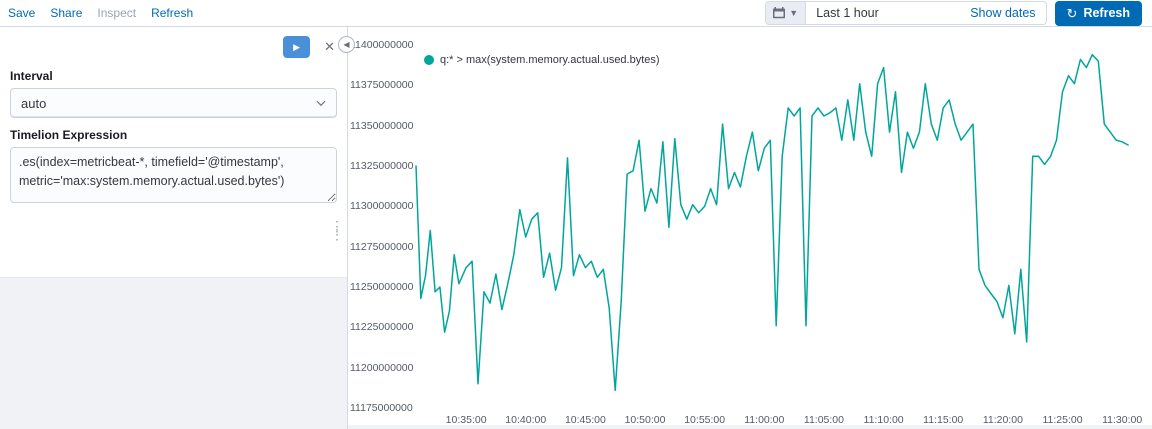 Image resolution: width=1152 pixels, height=429 pixels. Describe the element at coordinates (21, 13) in the screenshot. I see `save-button: Save` at that location.